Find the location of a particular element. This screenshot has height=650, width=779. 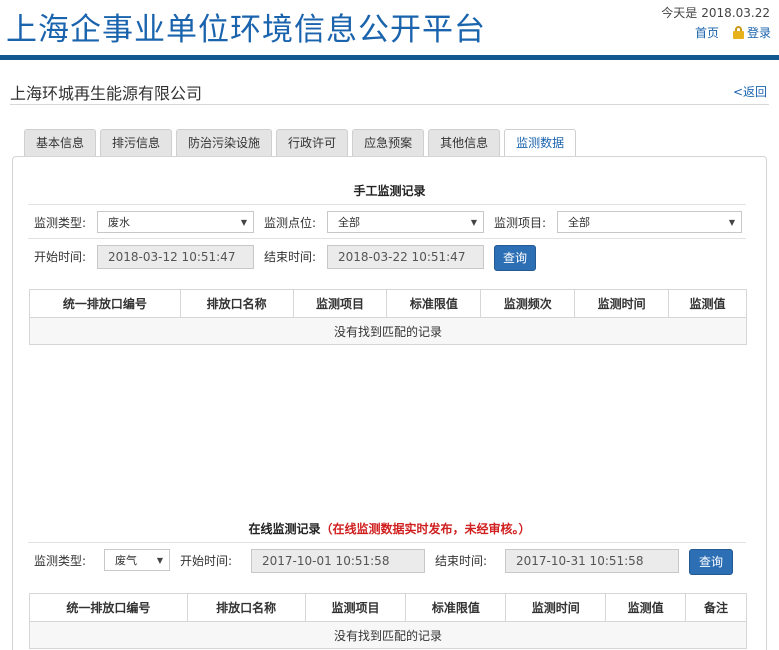

online-type-value: 废气 is located at coordinates (126, 560).